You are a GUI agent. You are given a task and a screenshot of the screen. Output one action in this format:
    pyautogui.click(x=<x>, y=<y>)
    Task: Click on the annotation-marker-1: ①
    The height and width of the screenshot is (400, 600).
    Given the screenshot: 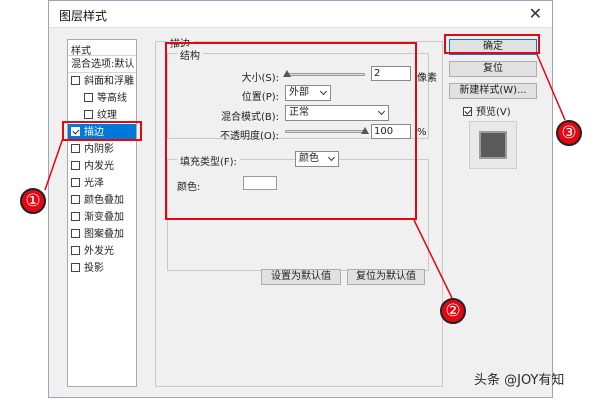 What is the action you would take?
    pyautogui.click(x=33, y=201)
    